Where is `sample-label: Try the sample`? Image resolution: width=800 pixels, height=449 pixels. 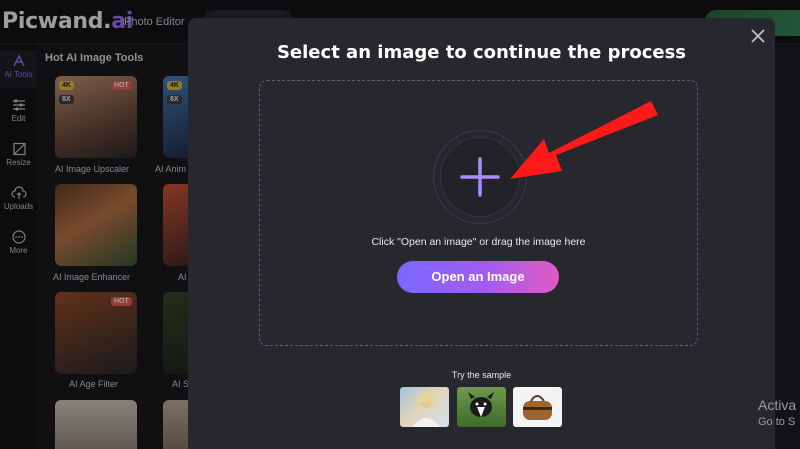
sample-label: Try the sample is located at coordinates (481, 375).